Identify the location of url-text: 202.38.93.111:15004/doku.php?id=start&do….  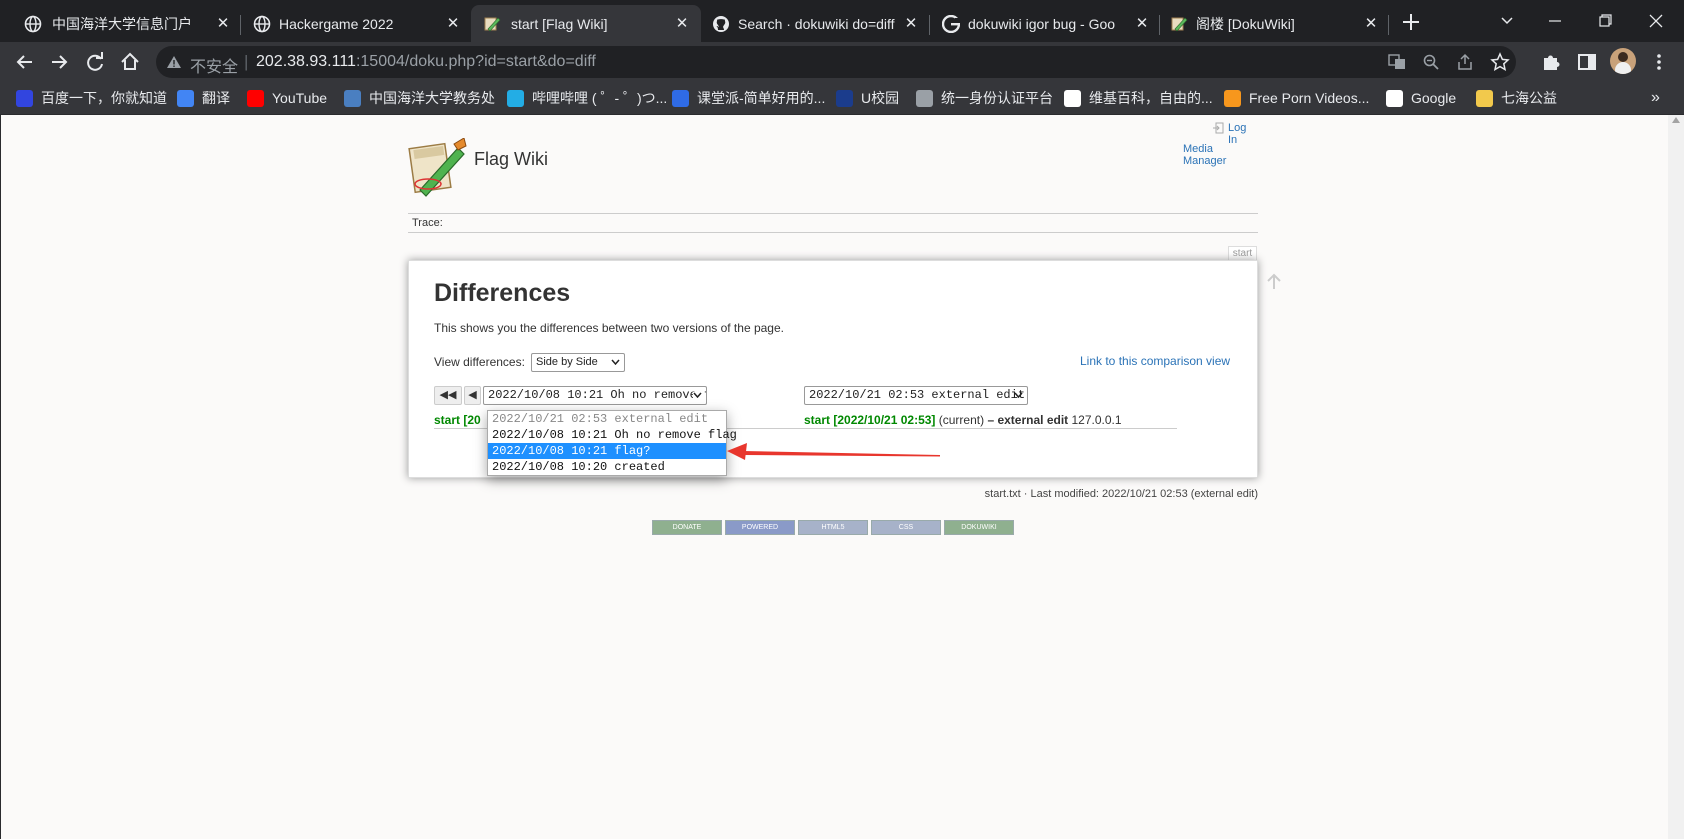
(426, 62).